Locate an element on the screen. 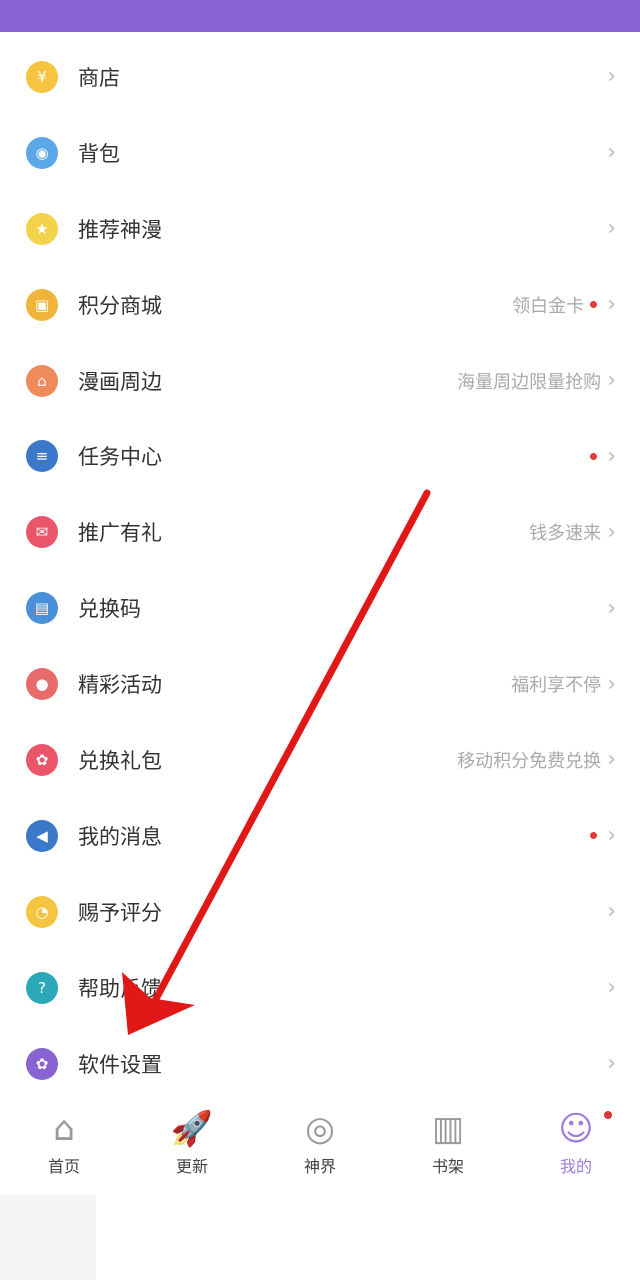 This screenshot has width=640, height=1280. menu-item-6: ✉ 推广有礼 钱多速来 › is located at coordinates (320, 532).